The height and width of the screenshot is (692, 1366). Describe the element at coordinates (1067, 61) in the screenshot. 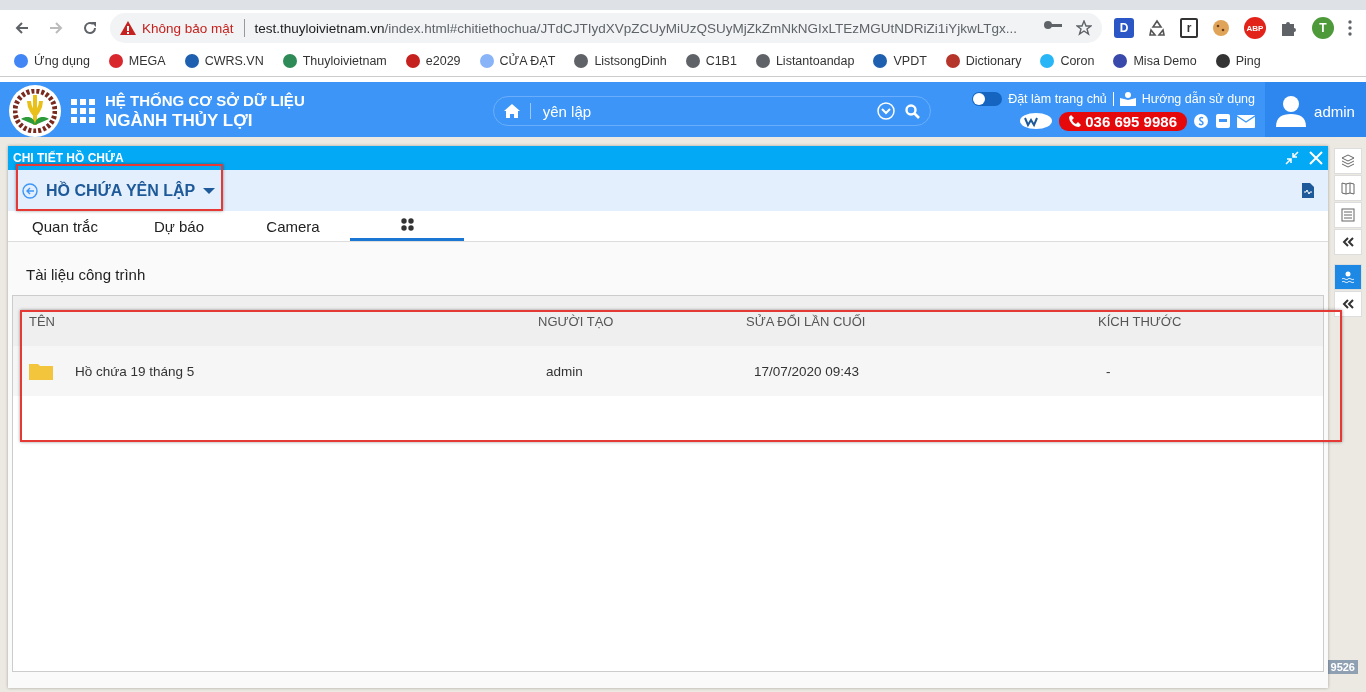

I see `bookmark-item: Coron` at that location.